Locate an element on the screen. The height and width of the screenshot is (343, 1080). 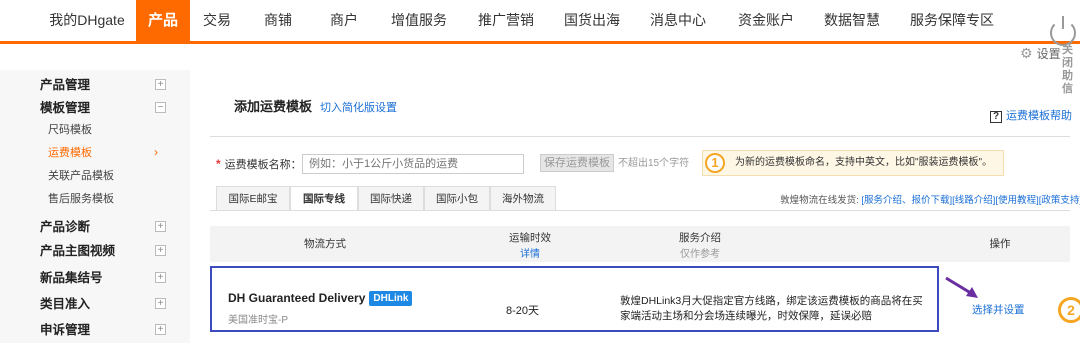
transit-time: 8-20天 is located at coordinates (523, 311).